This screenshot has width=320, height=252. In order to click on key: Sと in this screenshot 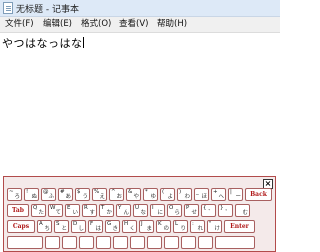, I will do `click(61, 226)`.